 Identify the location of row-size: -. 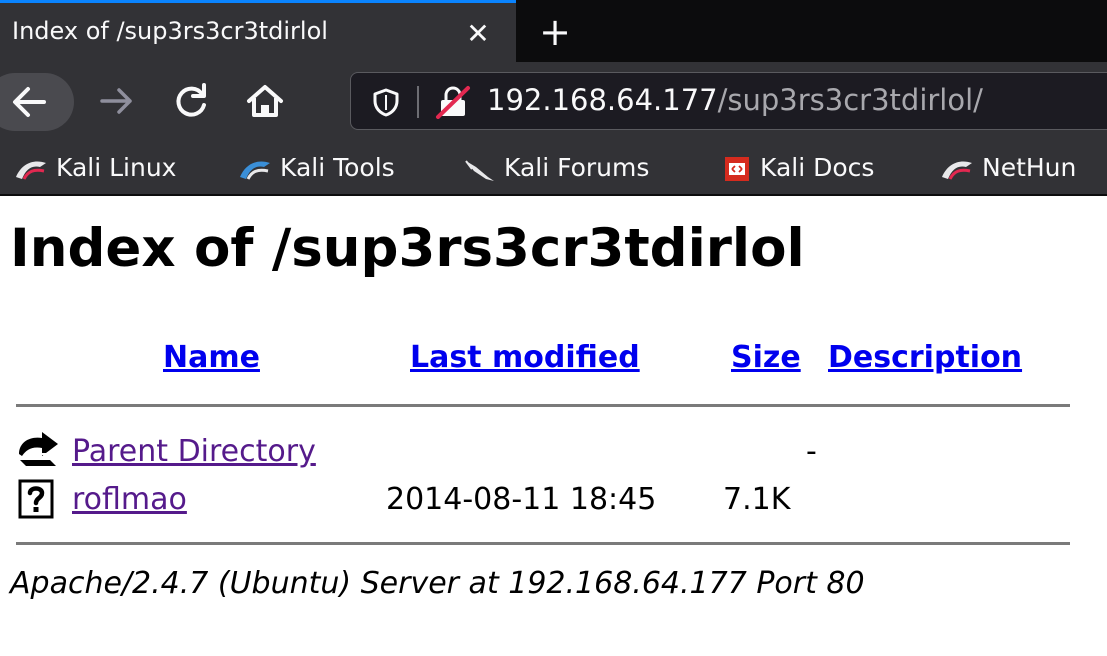
(811, 451).